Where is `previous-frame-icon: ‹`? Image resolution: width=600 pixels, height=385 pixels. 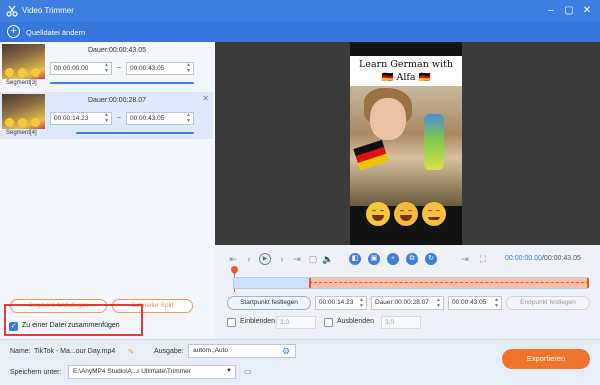 previous-frame-icon: ‹ is located at coordinates (249, 259).